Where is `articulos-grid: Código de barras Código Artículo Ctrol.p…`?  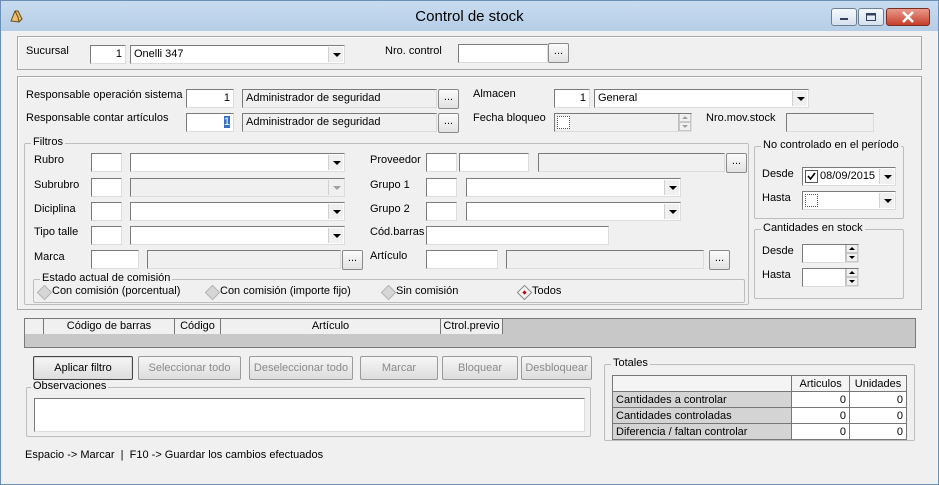 articulos-grid: Código de barras Código Artículo Ctrol.p… is located at coordinates (470, 333).